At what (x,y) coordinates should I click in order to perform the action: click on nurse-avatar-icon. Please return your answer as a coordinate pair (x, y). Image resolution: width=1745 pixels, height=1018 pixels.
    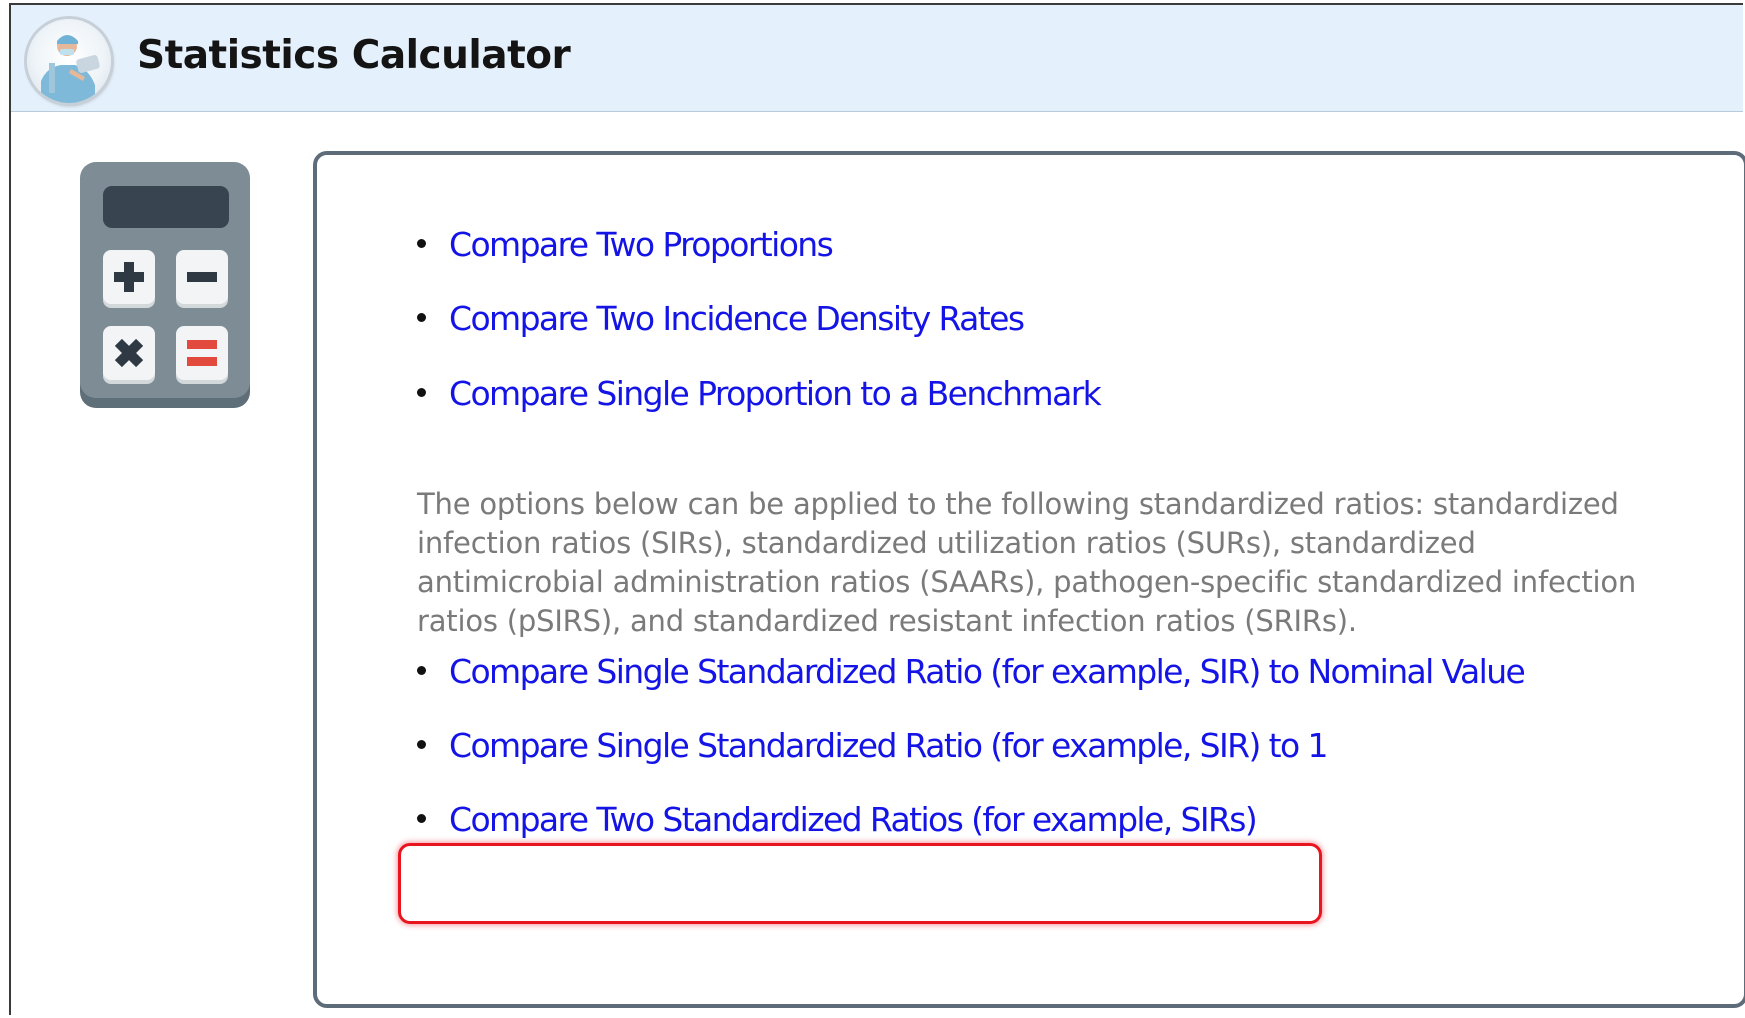
    Looking at the image, I should click on (69, 61).